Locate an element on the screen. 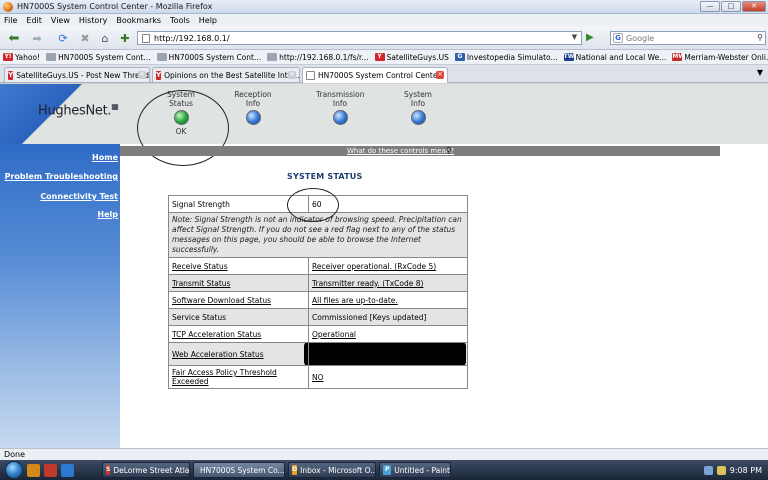  satelliteguys-icon: Y is located at coordinates (11, 75).